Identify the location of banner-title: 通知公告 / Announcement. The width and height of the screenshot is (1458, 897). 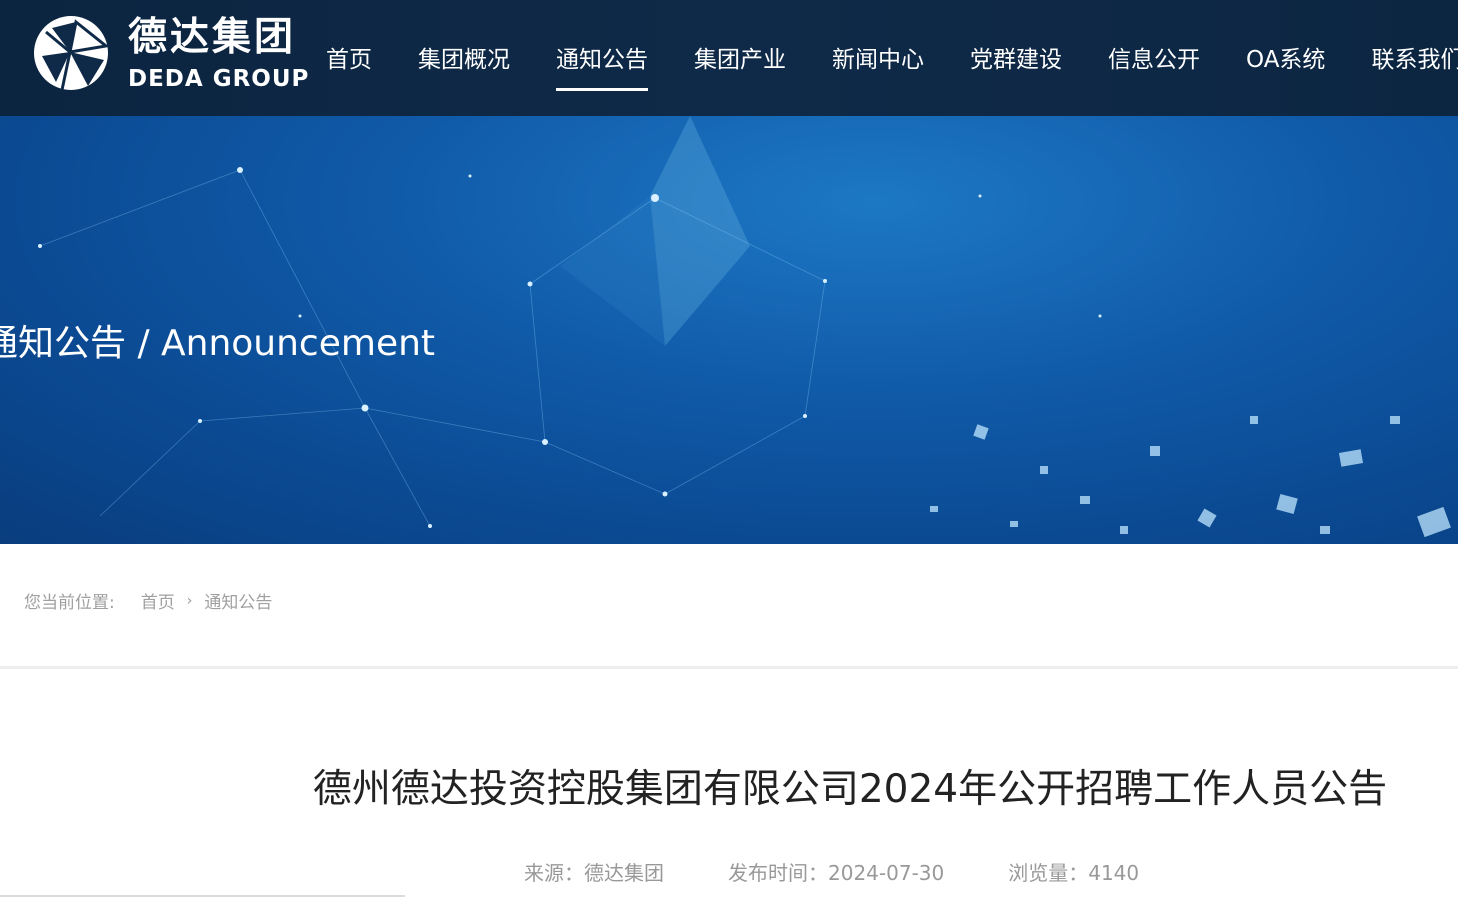
(218, 343).